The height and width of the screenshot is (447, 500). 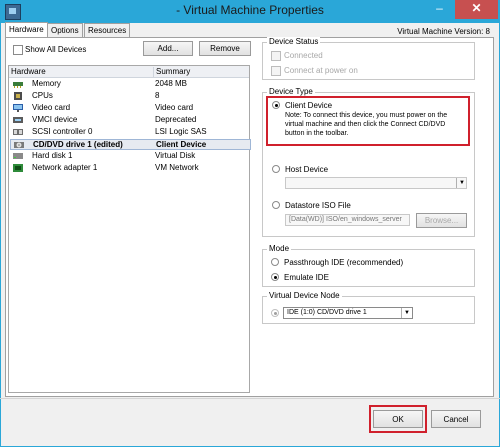 What do you see at coordinates (129, 168) in the screenshot?
I see `hardware-row-network-adapter: Network adapter 1 VM Network` at bounding box center [129, 168].